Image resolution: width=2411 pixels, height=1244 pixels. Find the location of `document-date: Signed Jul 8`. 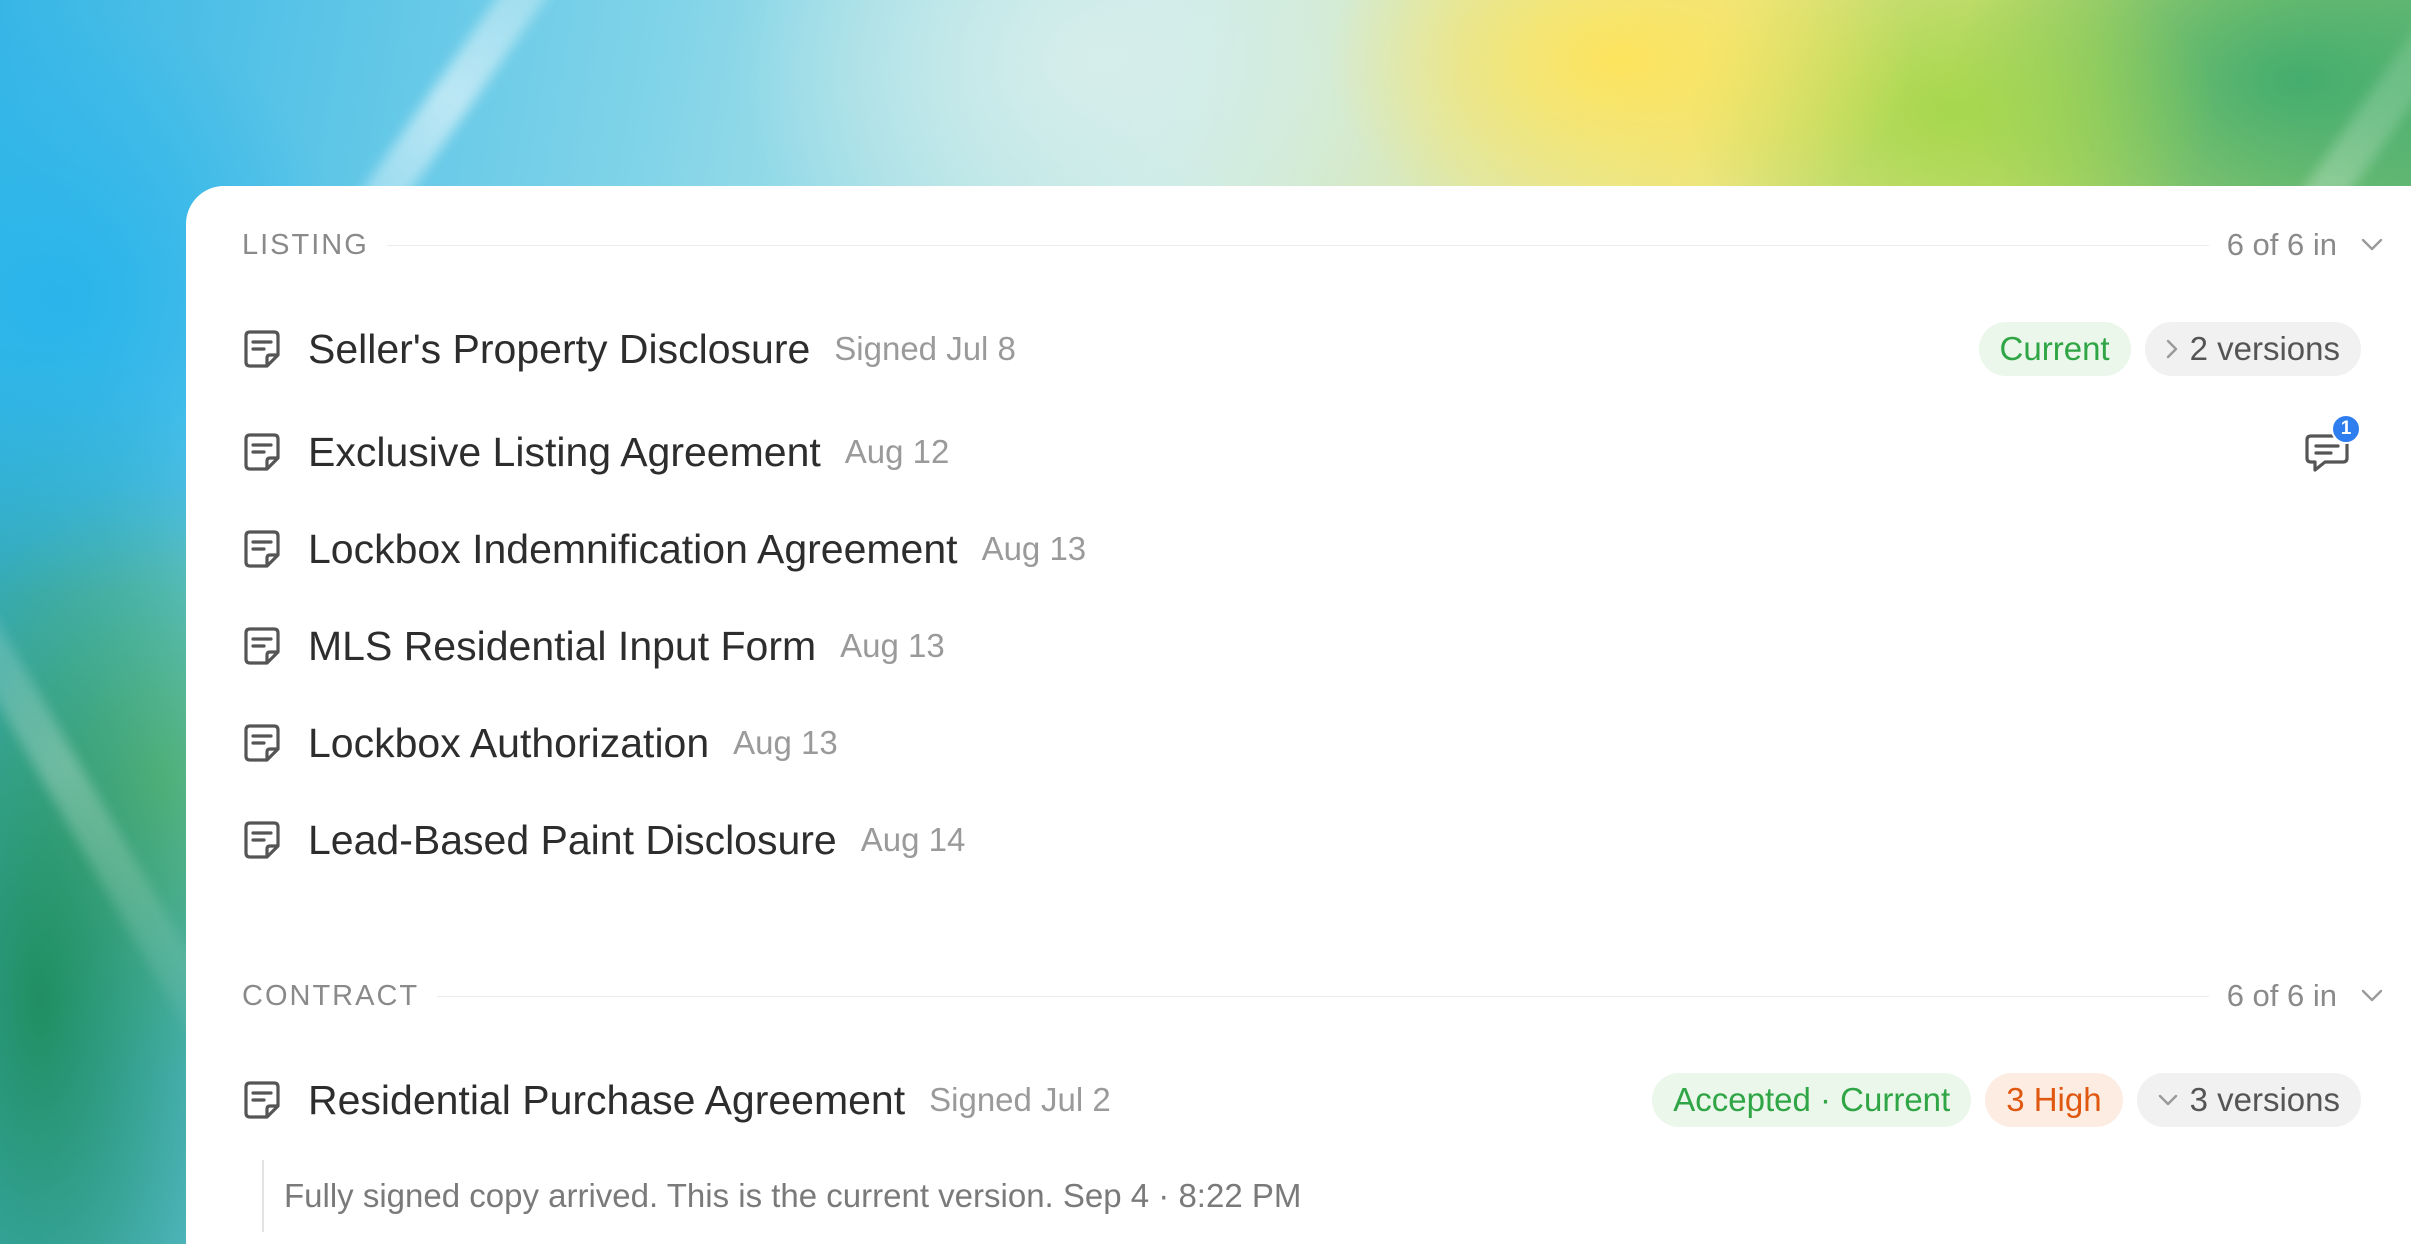

document-date: Signed Jul 8 is located at coordinates (925, 348).